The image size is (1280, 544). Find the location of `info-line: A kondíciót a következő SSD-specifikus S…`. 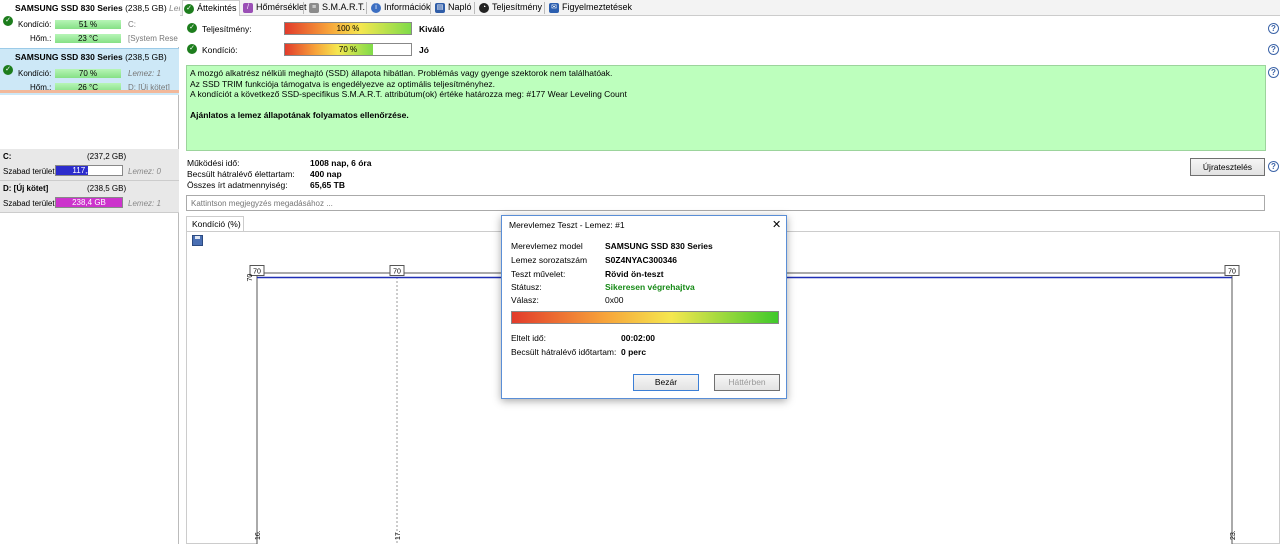

info-line: A kondíciót a következő SSD-specifikus S… is located at coordinates (408, 94).